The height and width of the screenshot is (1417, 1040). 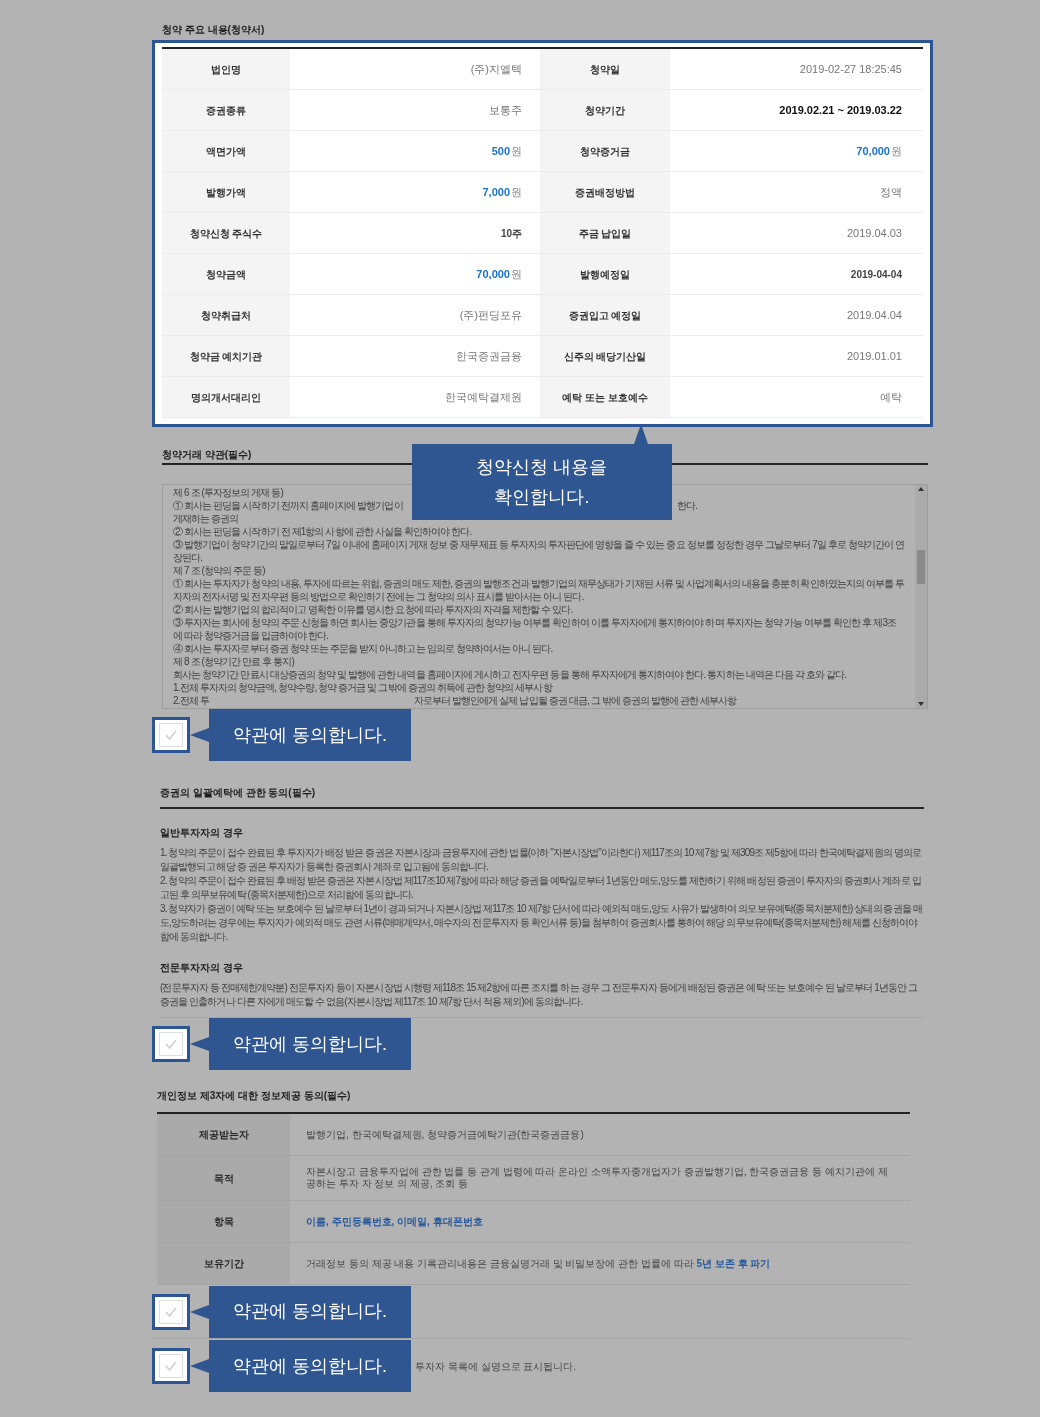 What do you see at coordinates (496, 192) in the screenshot?
I see `amount-text: 7,000` at bounding box center [496, 192].